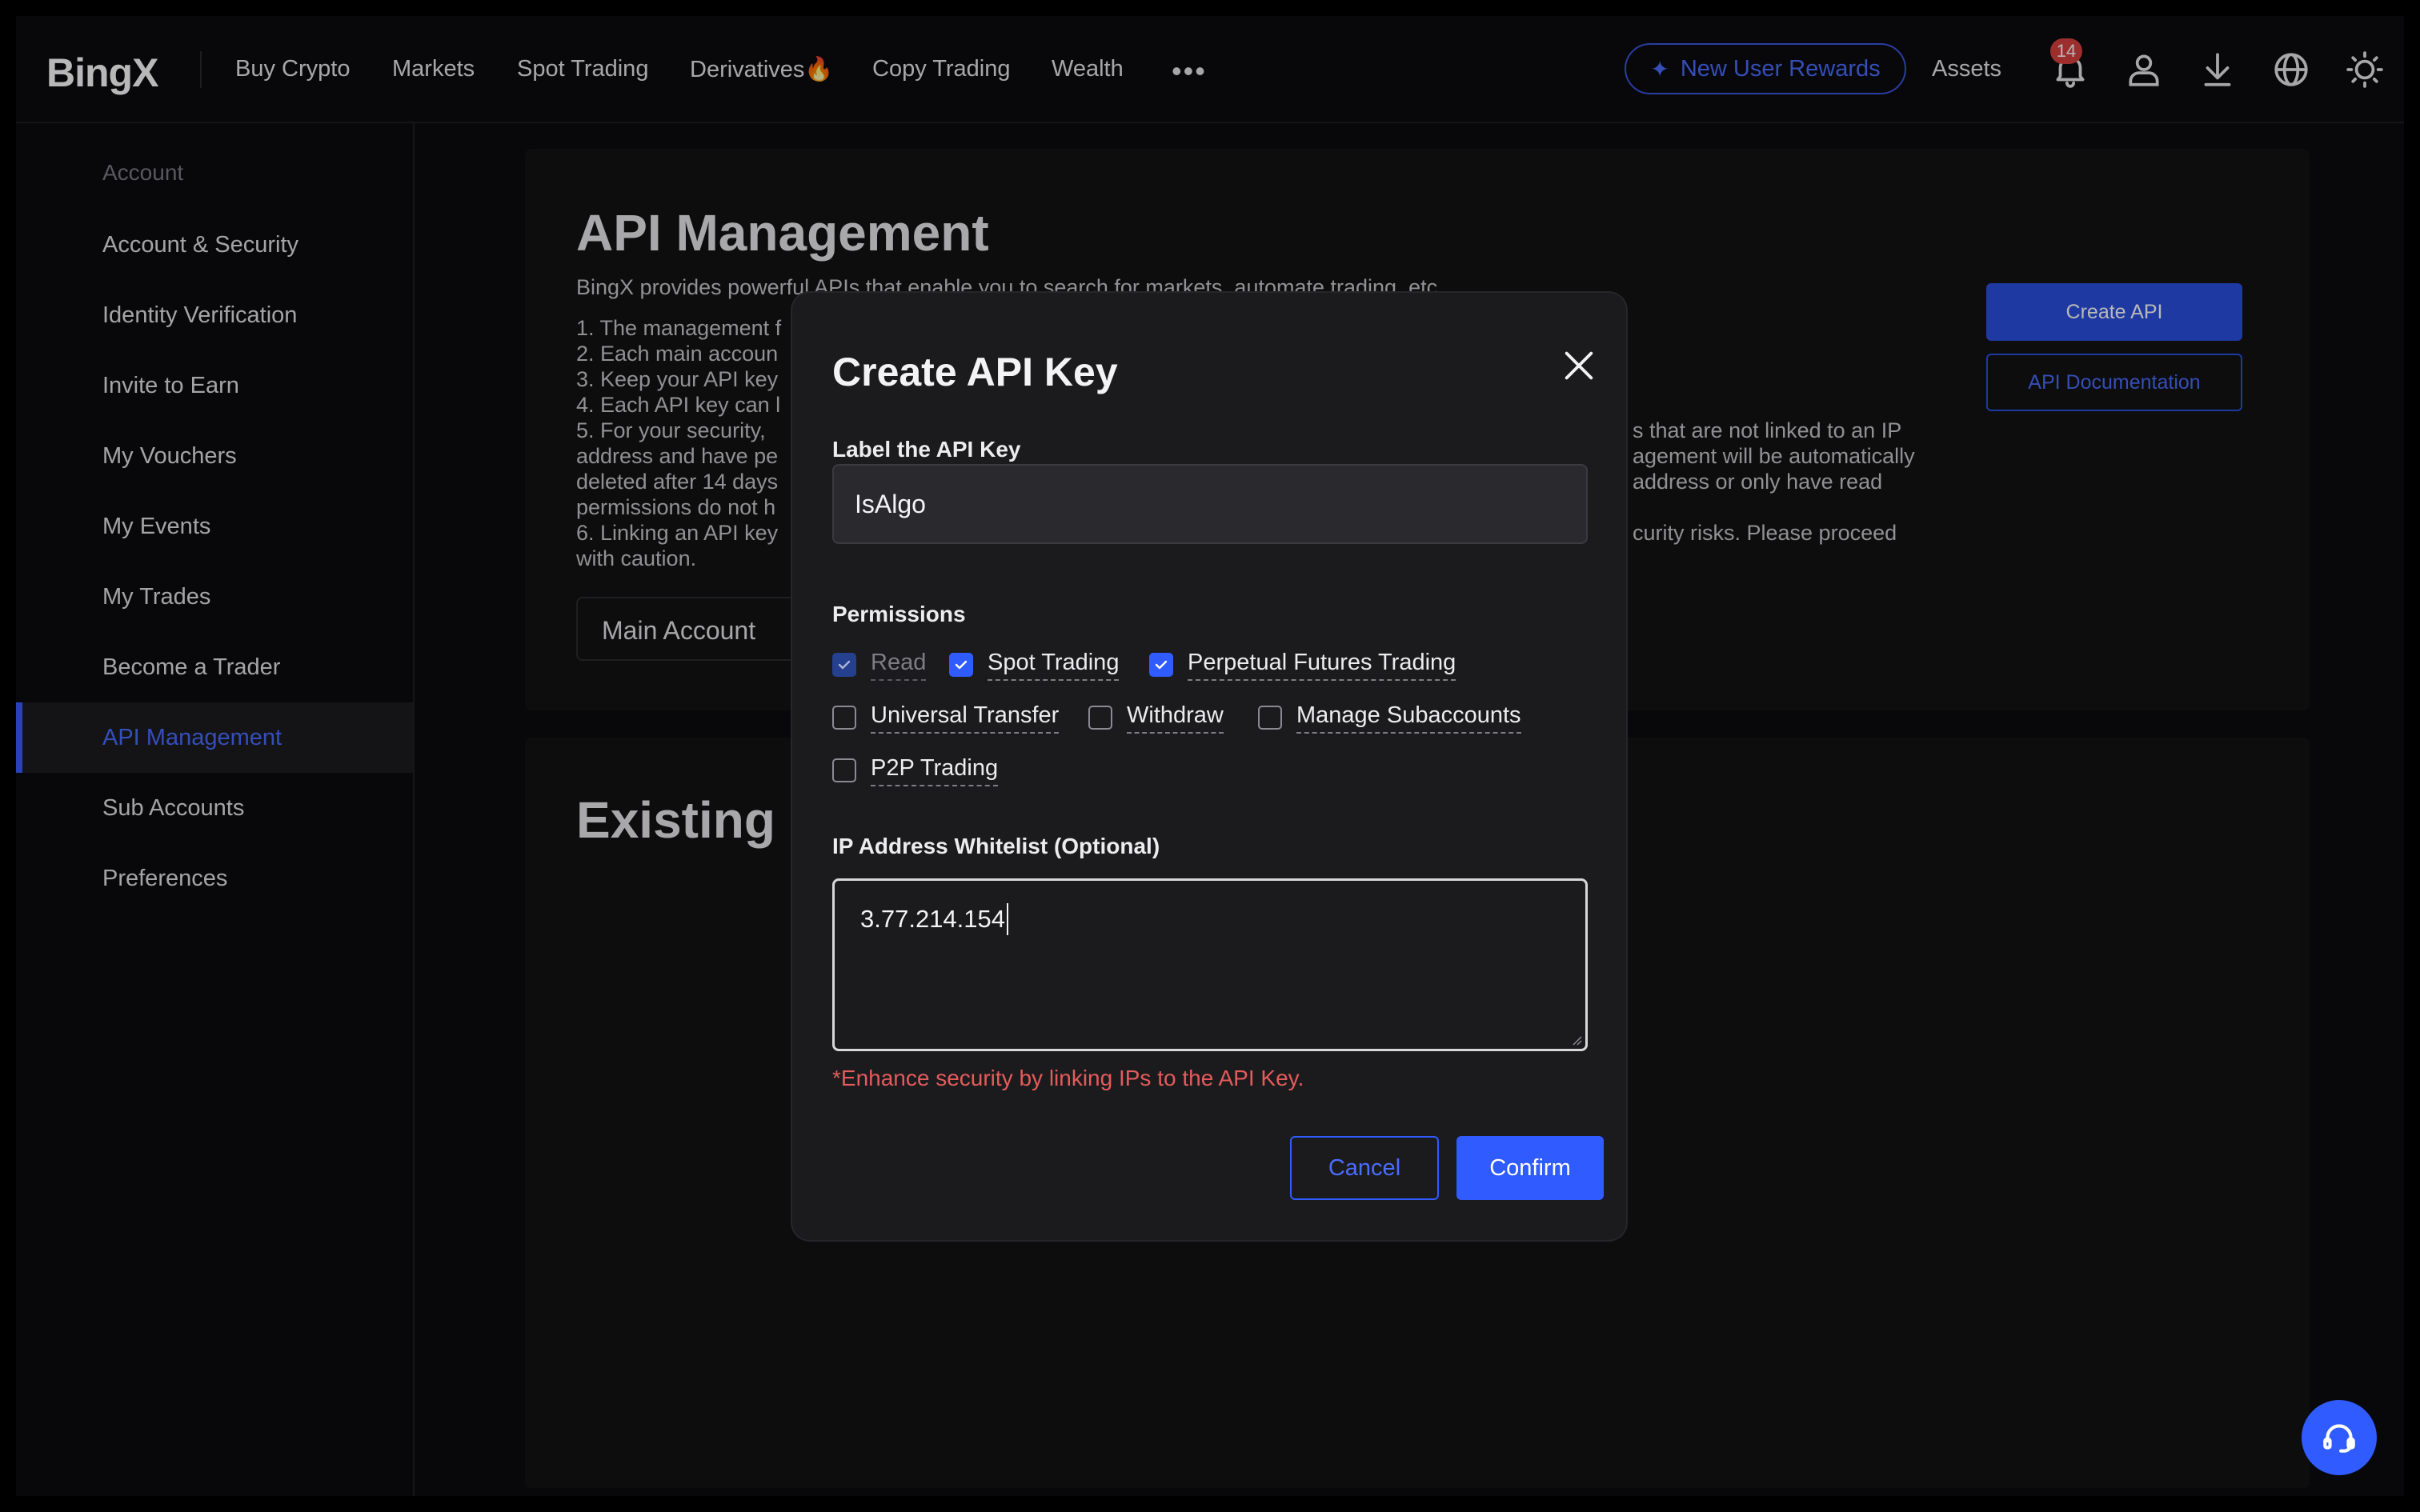  Describe the element at coordinates (844, 665) in the screenshot. I see `read-checkbox` at that location.